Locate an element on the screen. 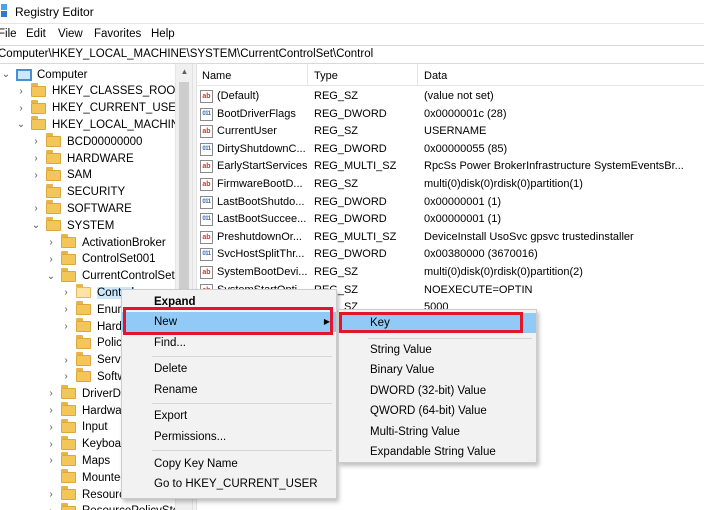  tree-node: ⌄ CurrentControlSet is located at coordinates (110, 276).